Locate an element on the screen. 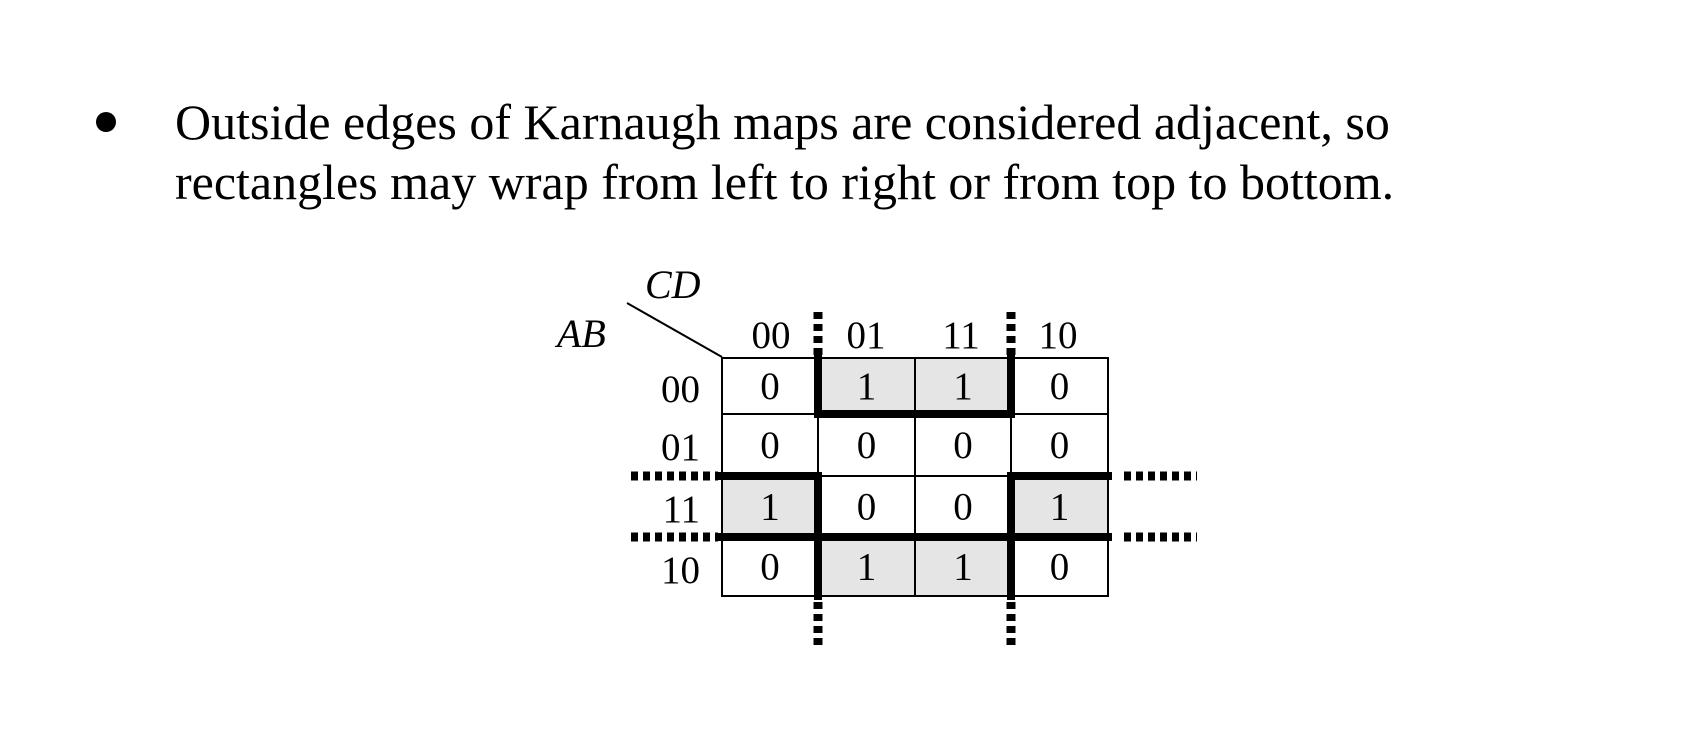 This screenshot has width=1690, height=734. kmap-row-label: 10 is located at coordinates (680, 570).